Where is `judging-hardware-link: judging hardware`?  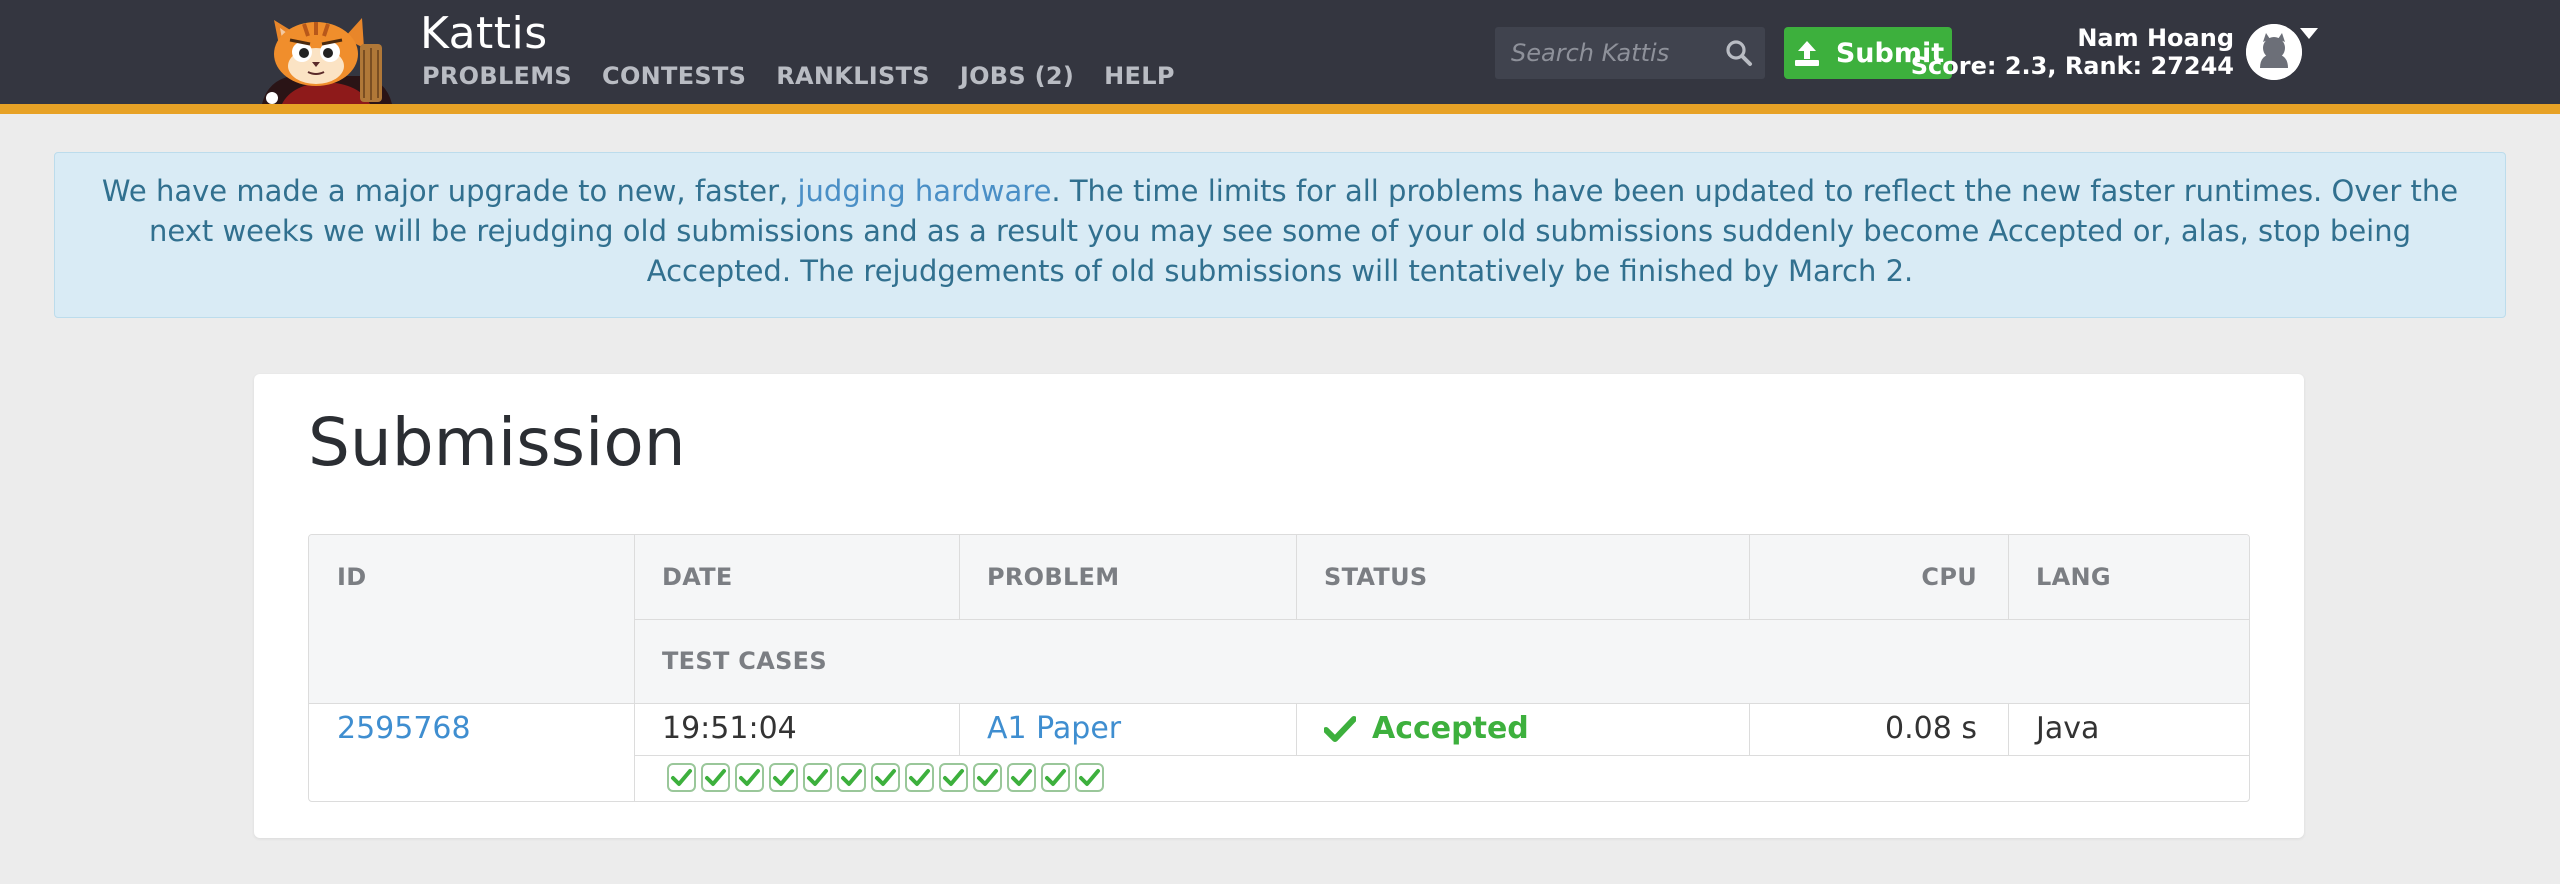 judging-hardware-link: judging hardware is located at coordinates (925, 191).